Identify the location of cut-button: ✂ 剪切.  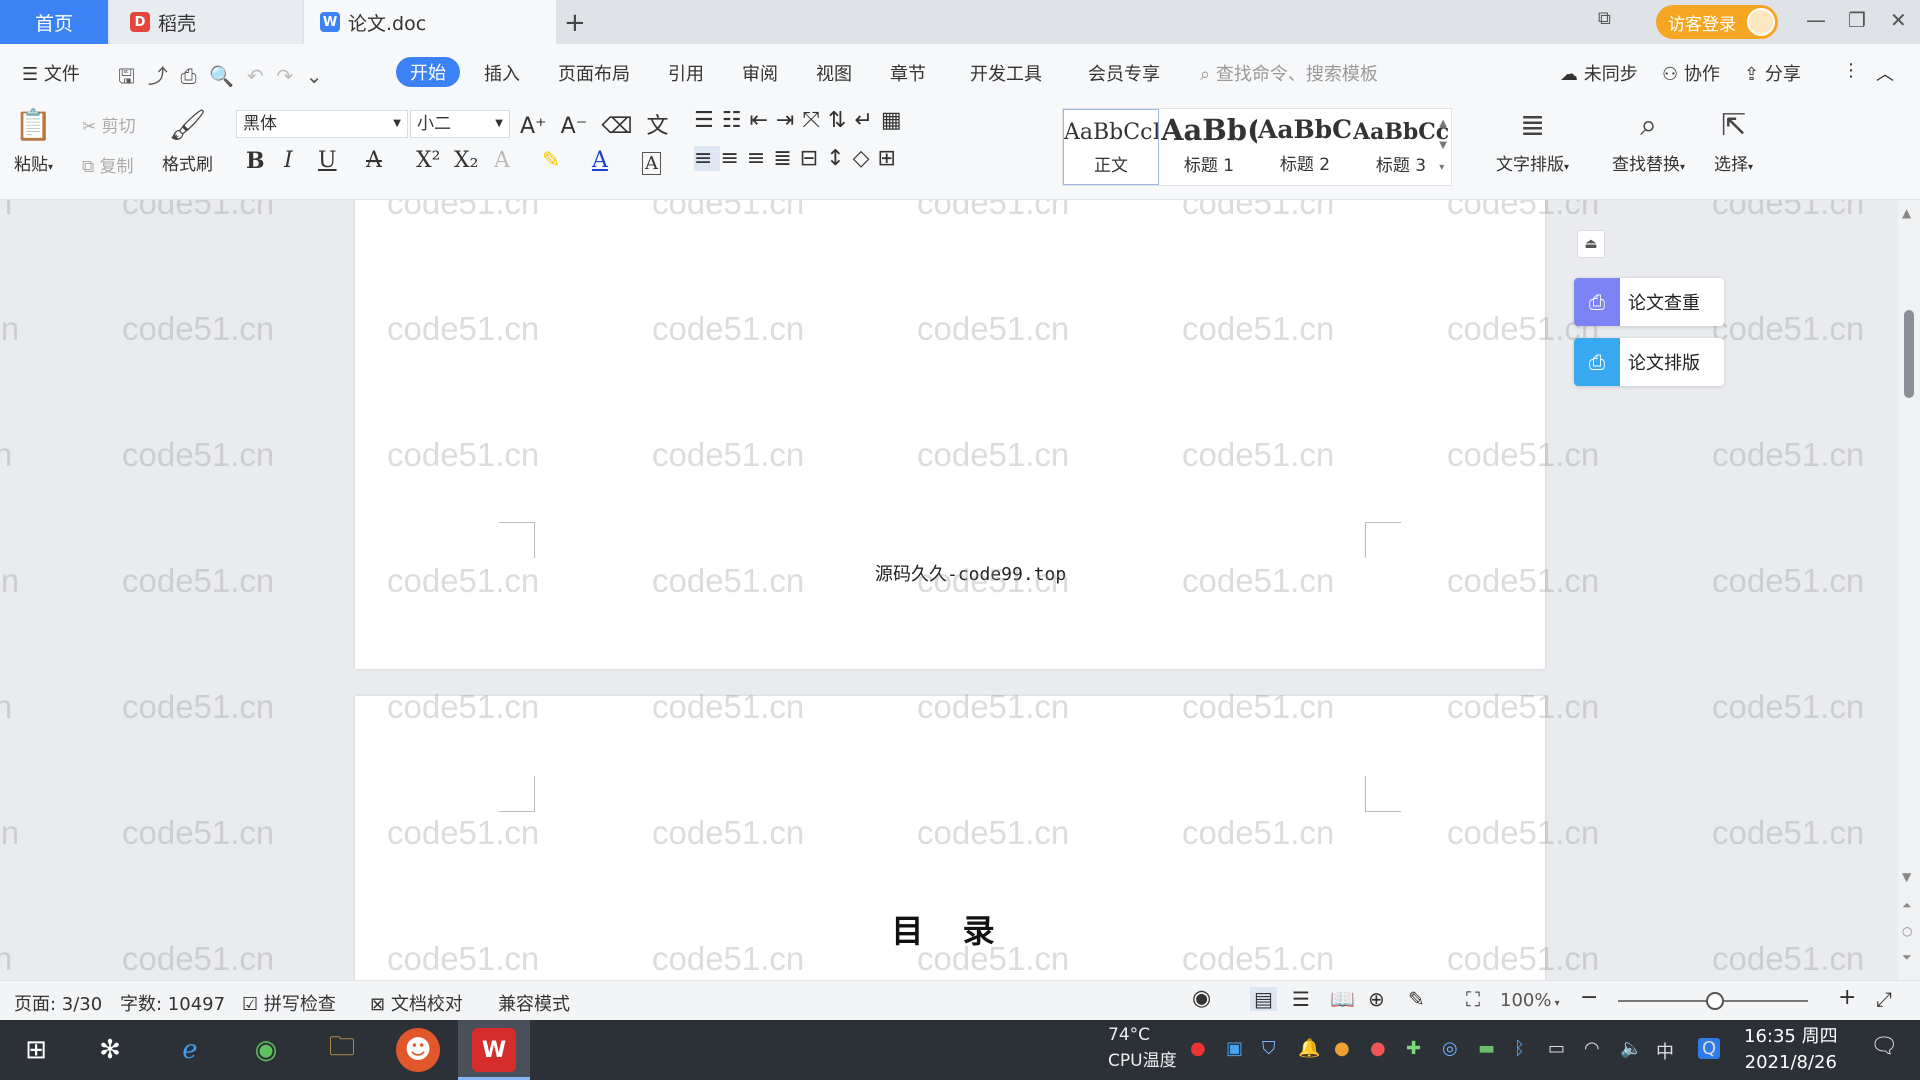
(109, 124).